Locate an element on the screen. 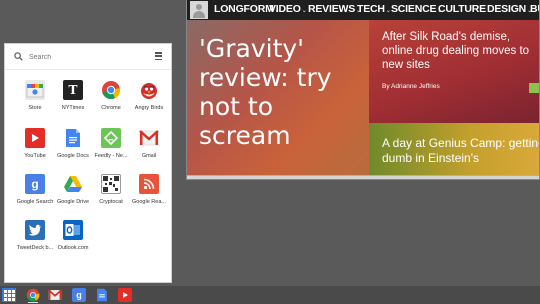  window-bottom-edge is located at coordinates (363, 177).